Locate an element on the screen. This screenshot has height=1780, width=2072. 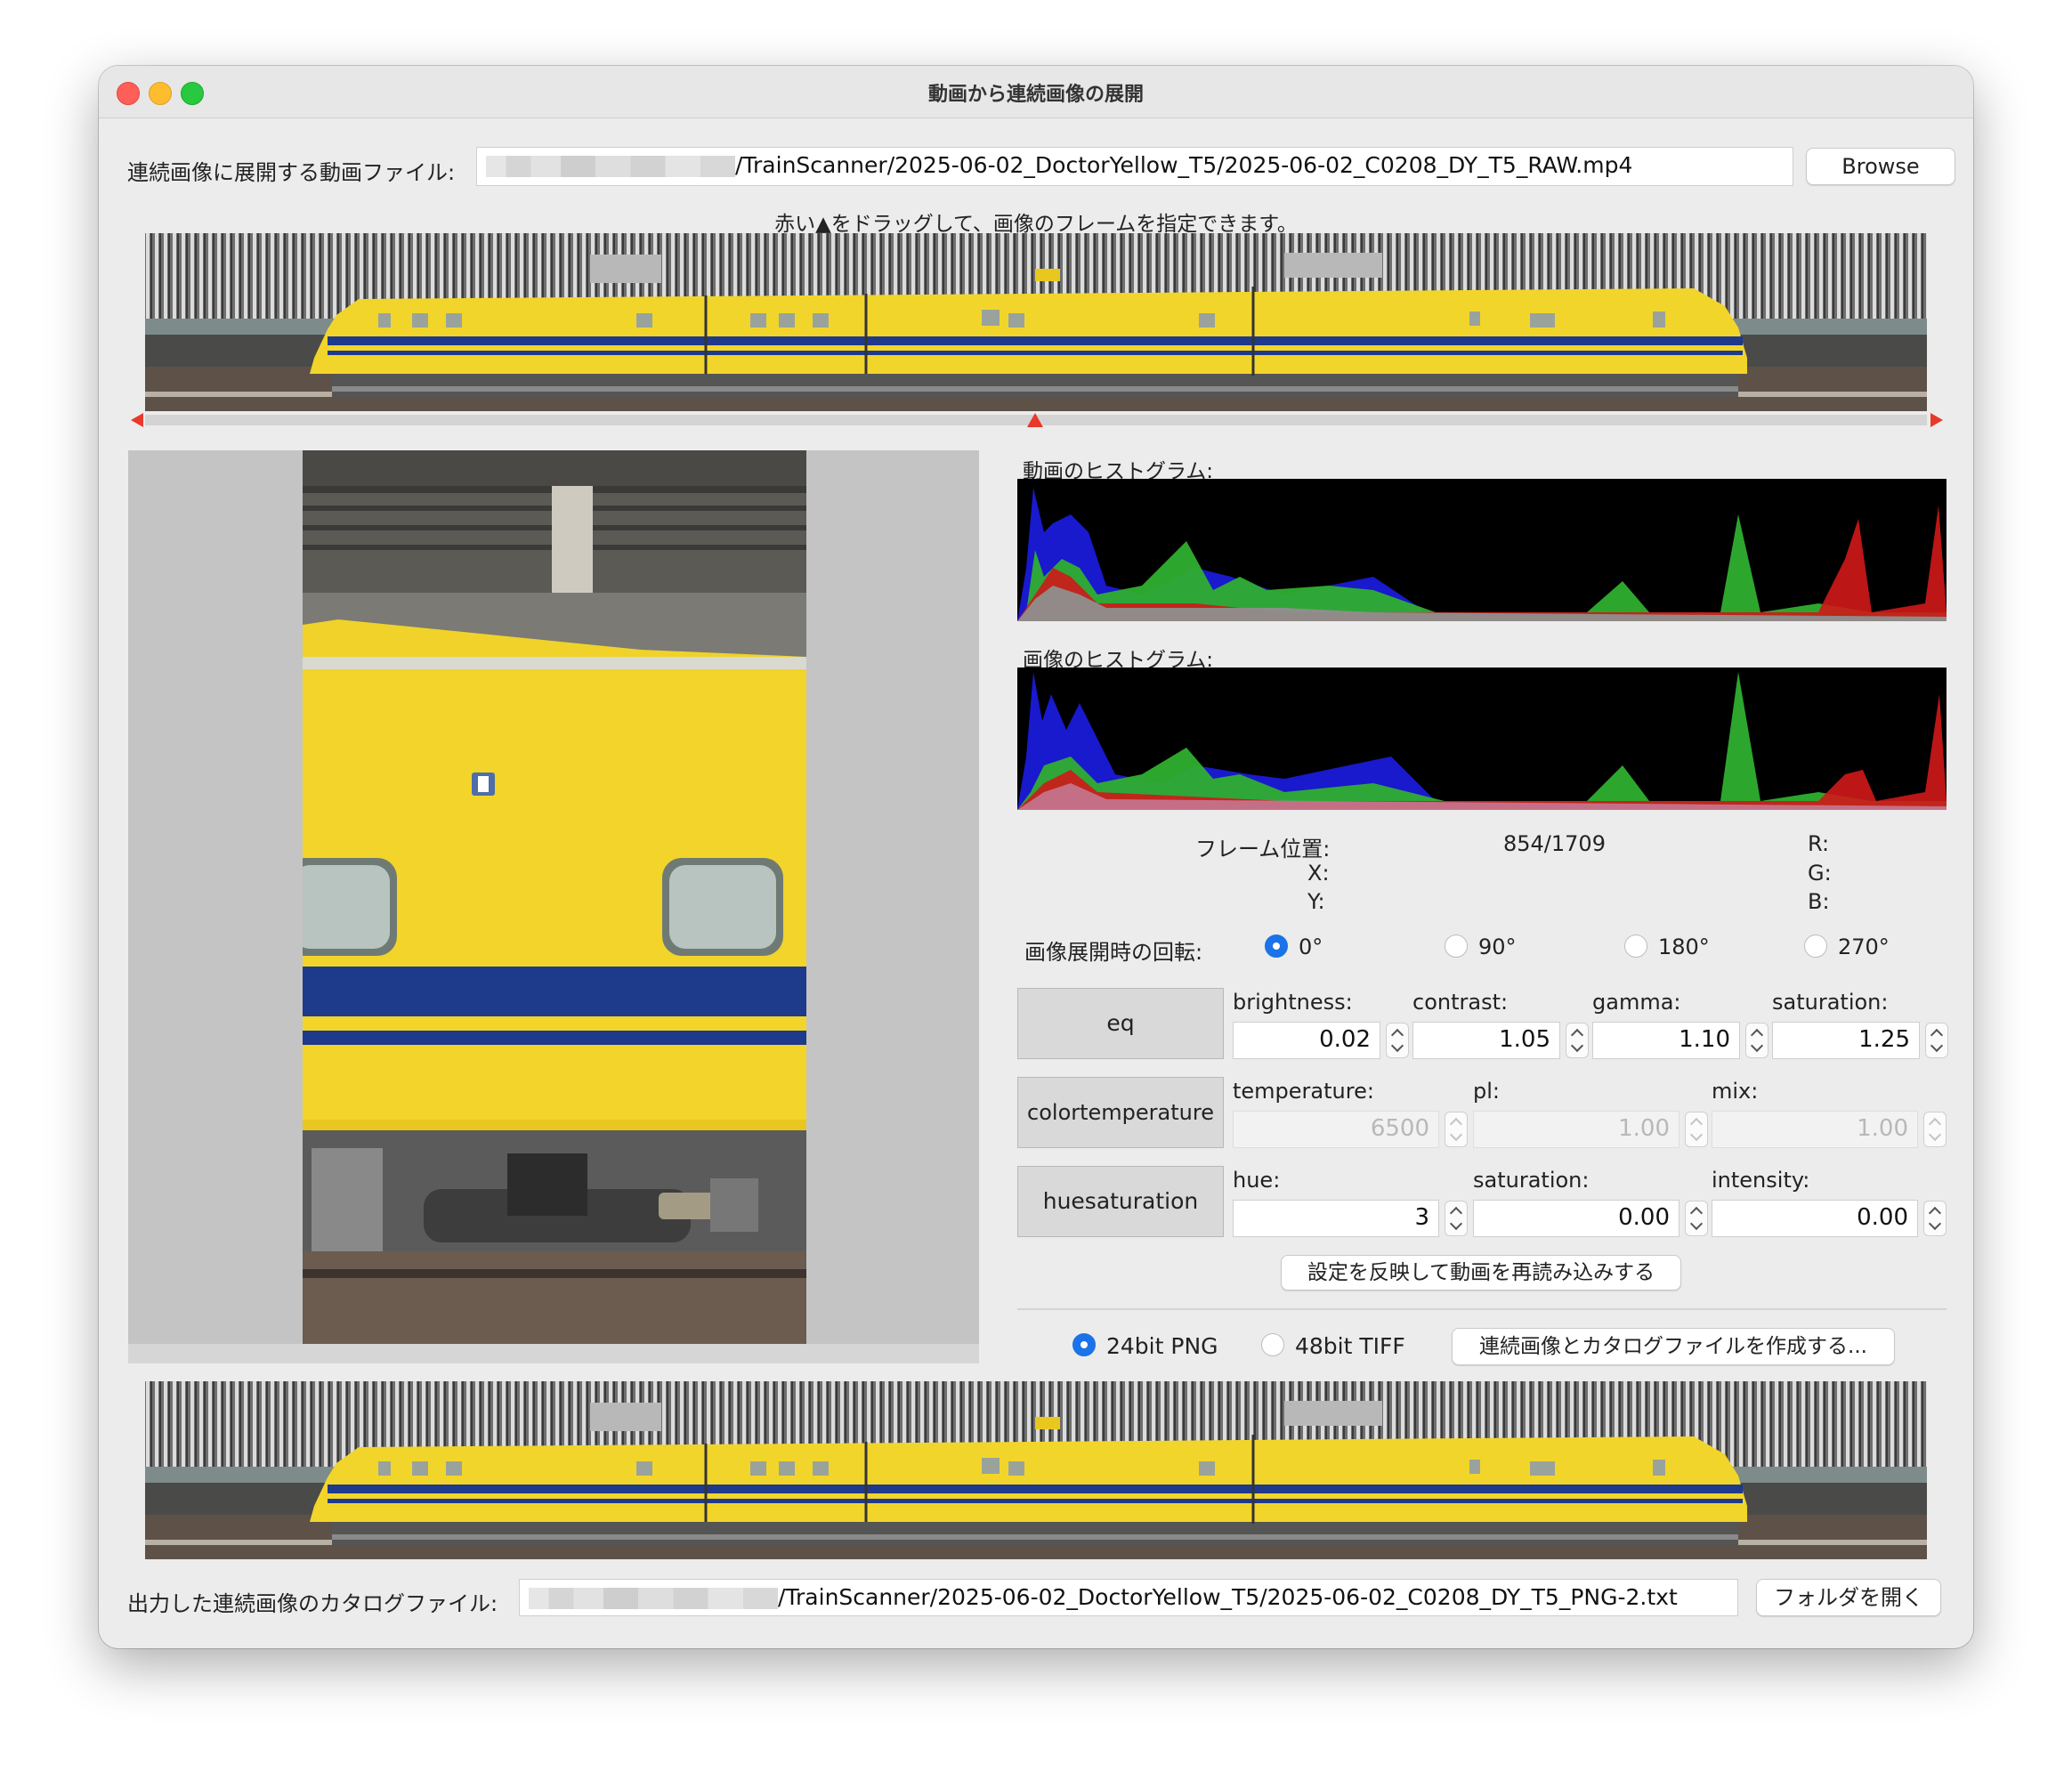
window-title: 動画から連続画像の展開 is located at coordinates (1035, 95).